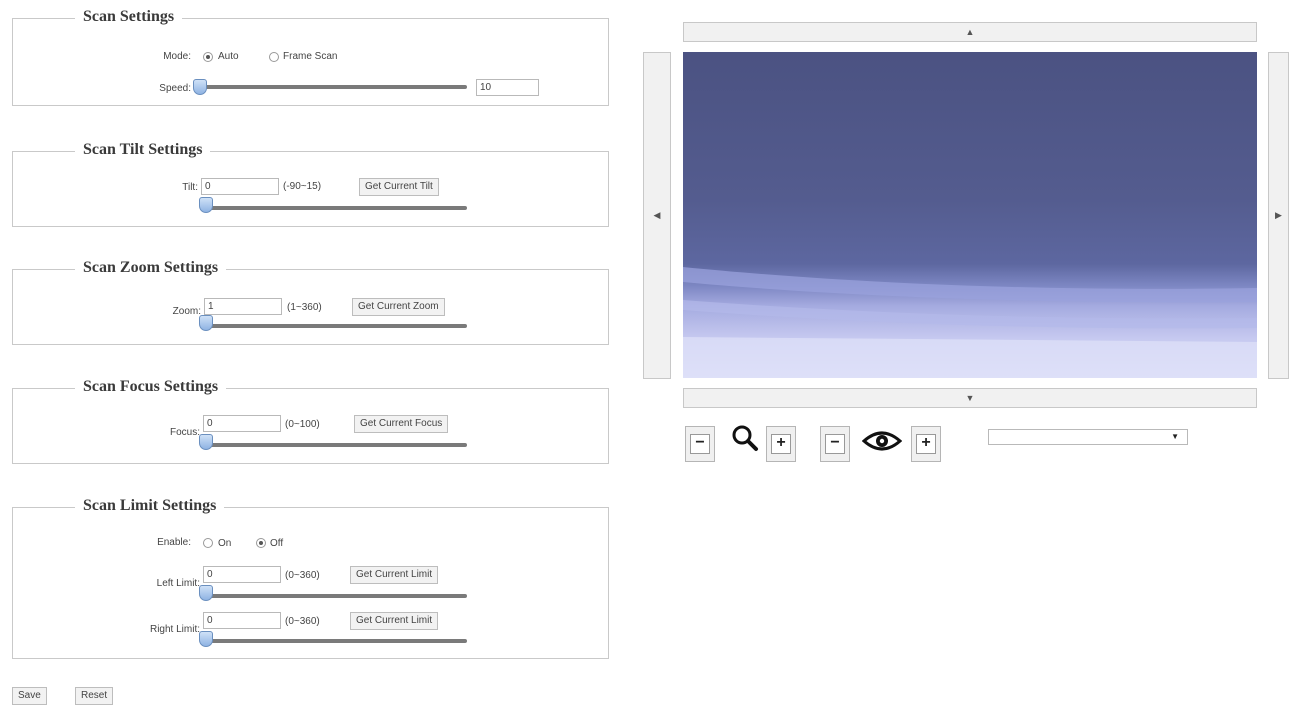  What do you see at coordinates (206, 639) in the screenshot?
I see `right-limit-slider-thumb` at bounding box center [206, 639].